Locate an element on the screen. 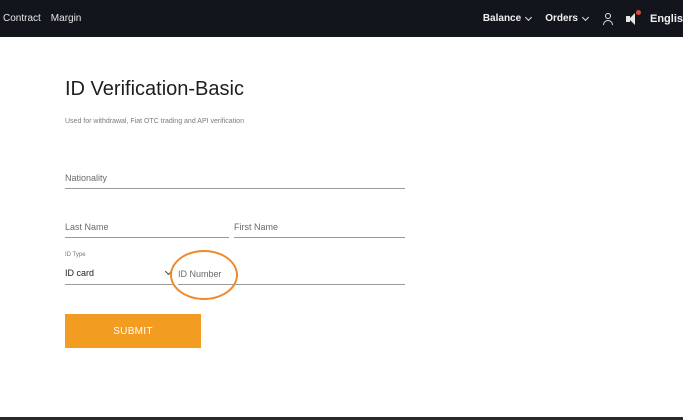 The image size is (683, 420). page-title: ID Verification-Basic is located at coordinates (154, 89).